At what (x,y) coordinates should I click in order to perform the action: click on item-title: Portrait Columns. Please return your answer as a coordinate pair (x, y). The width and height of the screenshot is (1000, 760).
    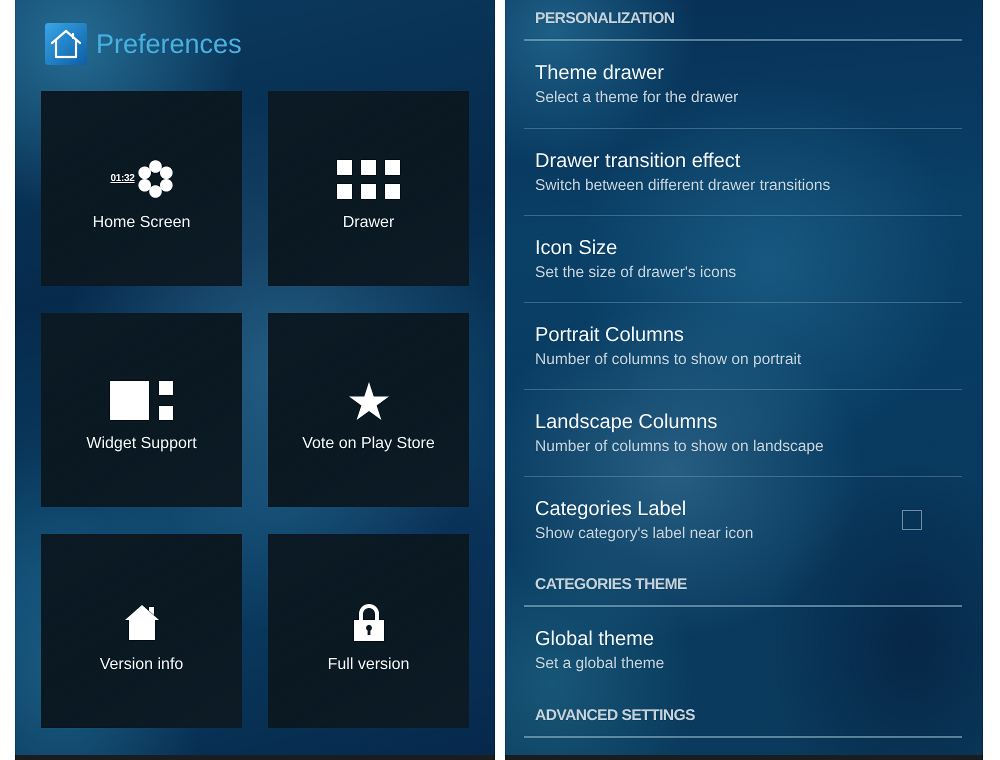
    Looking at the image, I should click on (609, 334).